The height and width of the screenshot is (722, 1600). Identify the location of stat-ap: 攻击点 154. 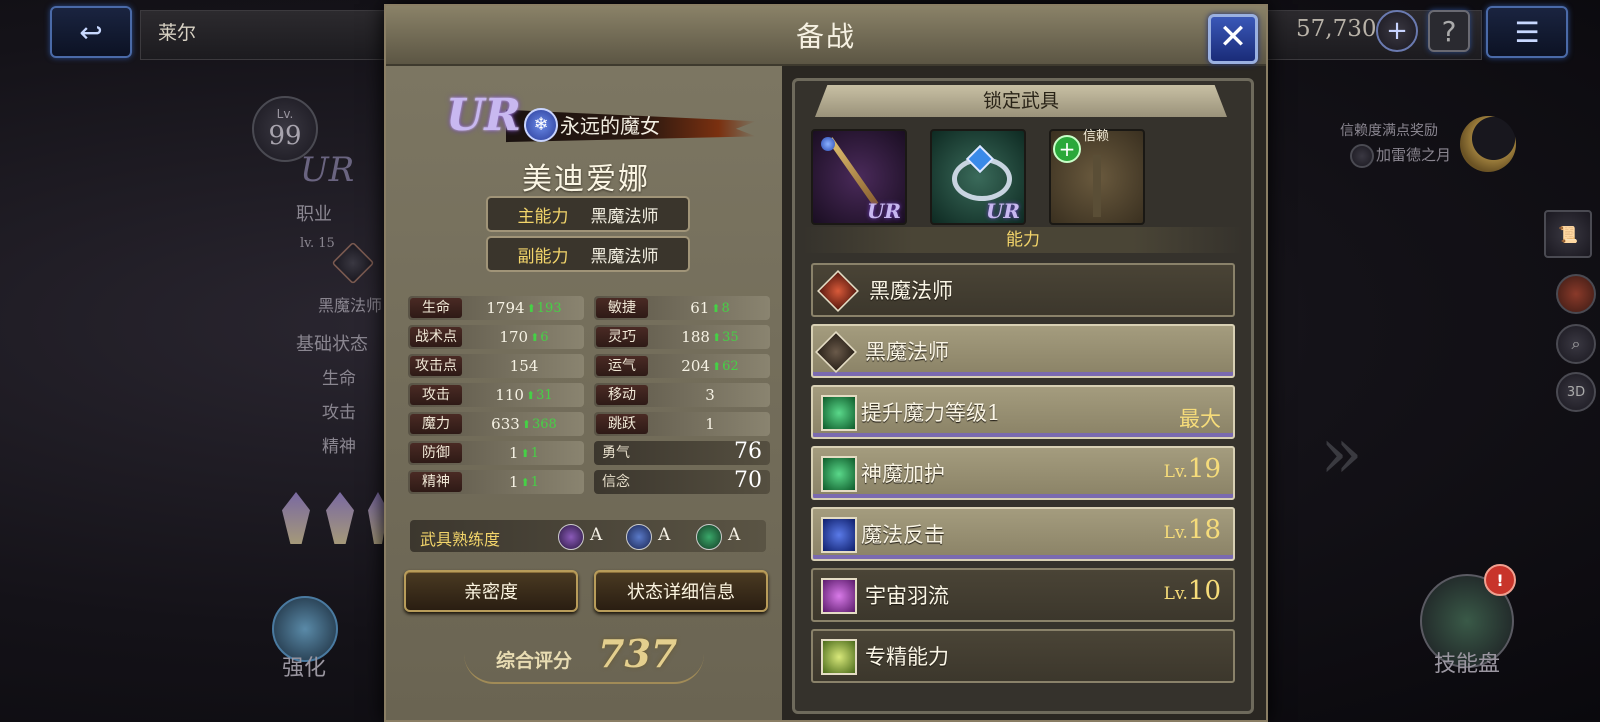
(496, 366).